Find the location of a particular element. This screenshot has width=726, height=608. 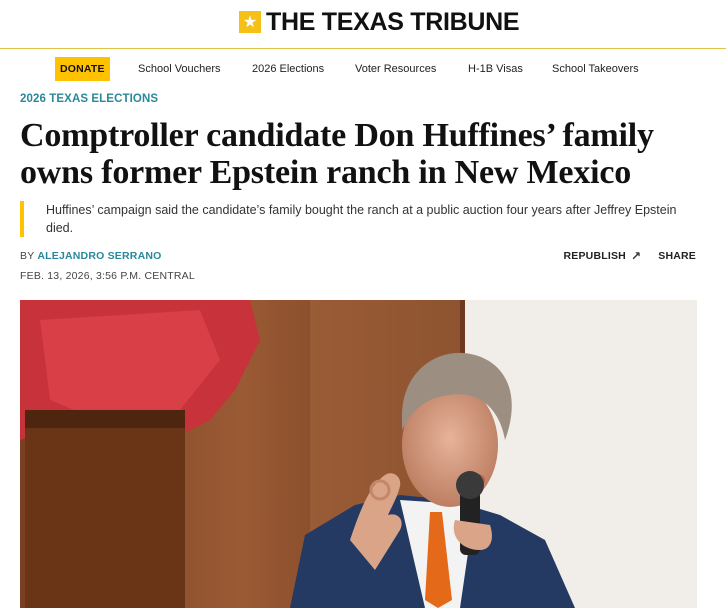

byline: BY ALEJANDRO SERRANO is located at coordinates (91, 256).